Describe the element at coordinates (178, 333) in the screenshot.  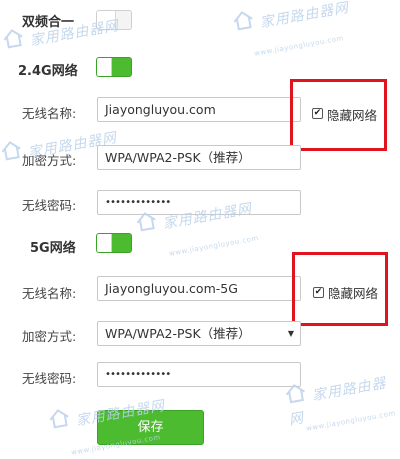
I see `security-5g-value: WPA/WPA2-PSK（推荐）` at that location.